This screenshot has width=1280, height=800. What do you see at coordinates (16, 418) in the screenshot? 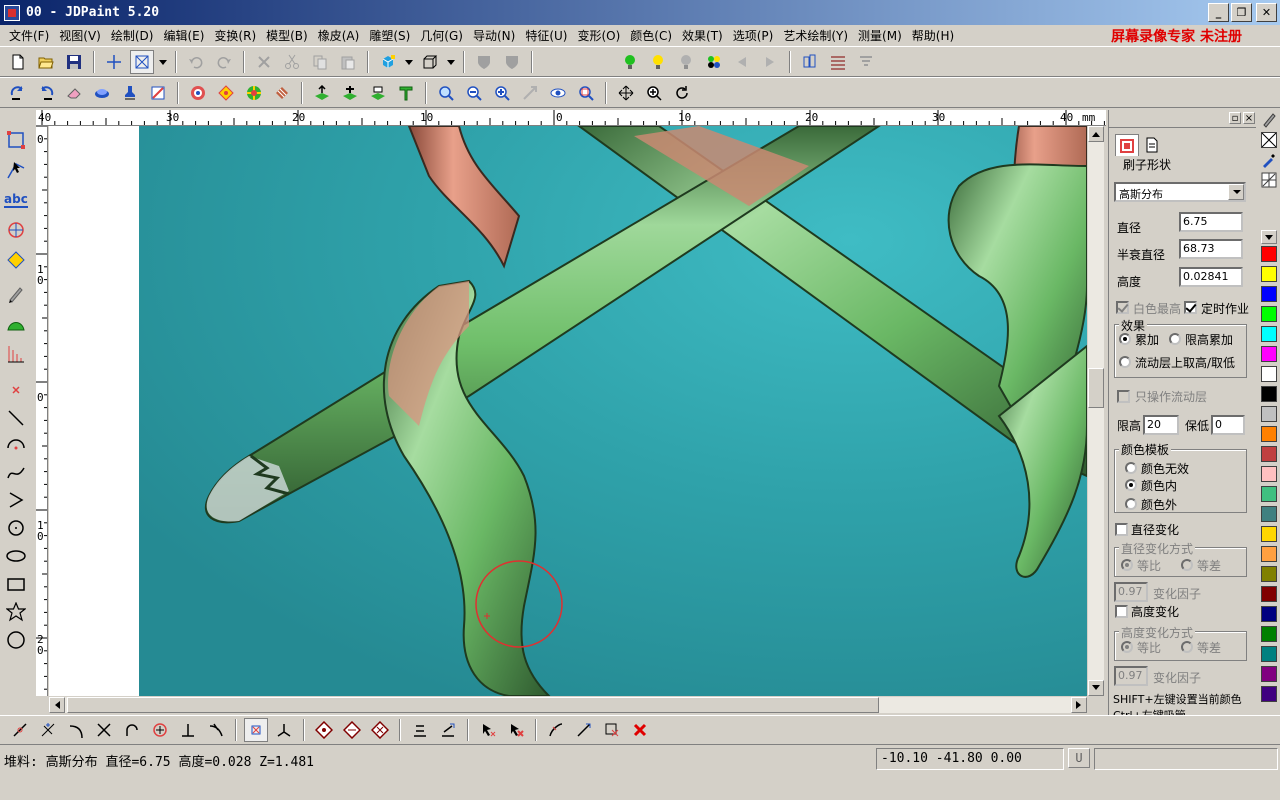
I see `line-tool` at bounding box center [16, 418].